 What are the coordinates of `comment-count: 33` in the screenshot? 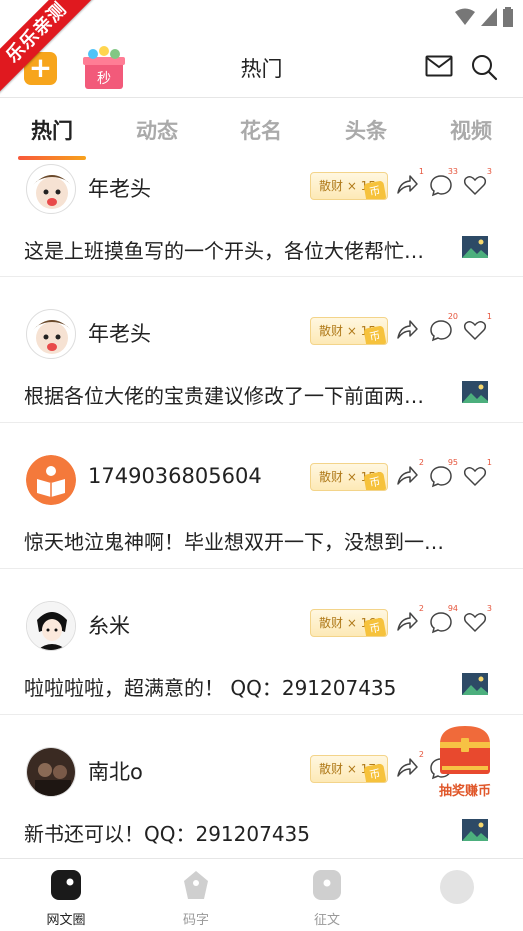 It's located at (452, 171).